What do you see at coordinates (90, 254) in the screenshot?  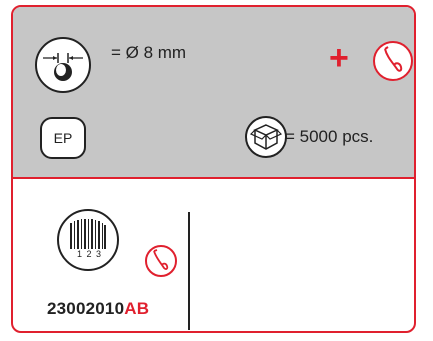 I see `barcode-digits: 1 2 3` at bounding box center [90, 254].